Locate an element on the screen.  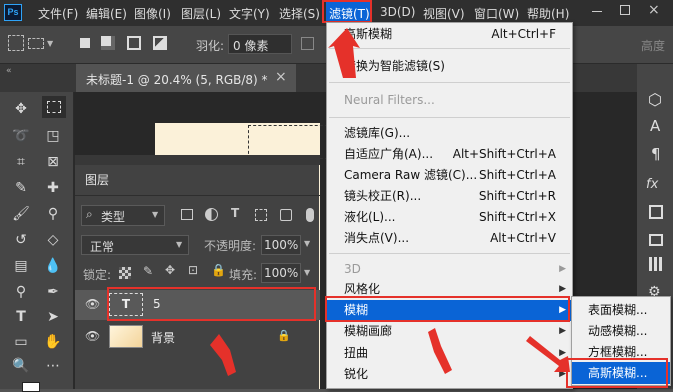
arrow-to-blur is located at coordinates (440, 351).